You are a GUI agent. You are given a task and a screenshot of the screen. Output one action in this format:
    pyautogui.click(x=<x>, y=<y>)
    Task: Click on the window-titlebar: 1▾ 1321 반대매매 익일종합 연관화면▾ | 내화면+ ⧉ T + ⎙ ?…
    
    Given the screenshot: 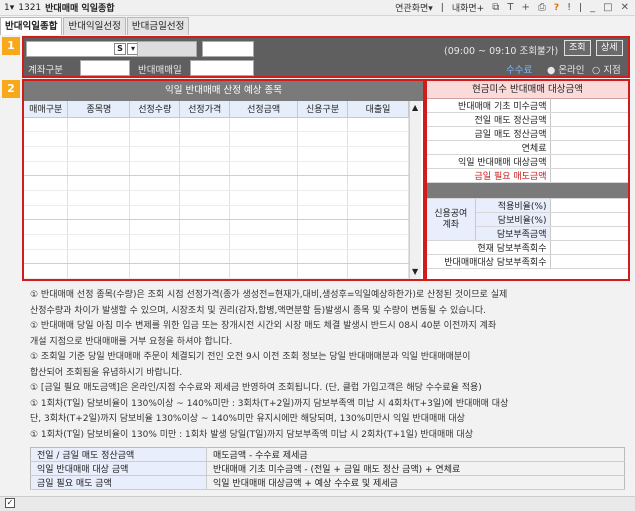 What is the action you would take?
    pyautogui.click(x=317, y=8)
    